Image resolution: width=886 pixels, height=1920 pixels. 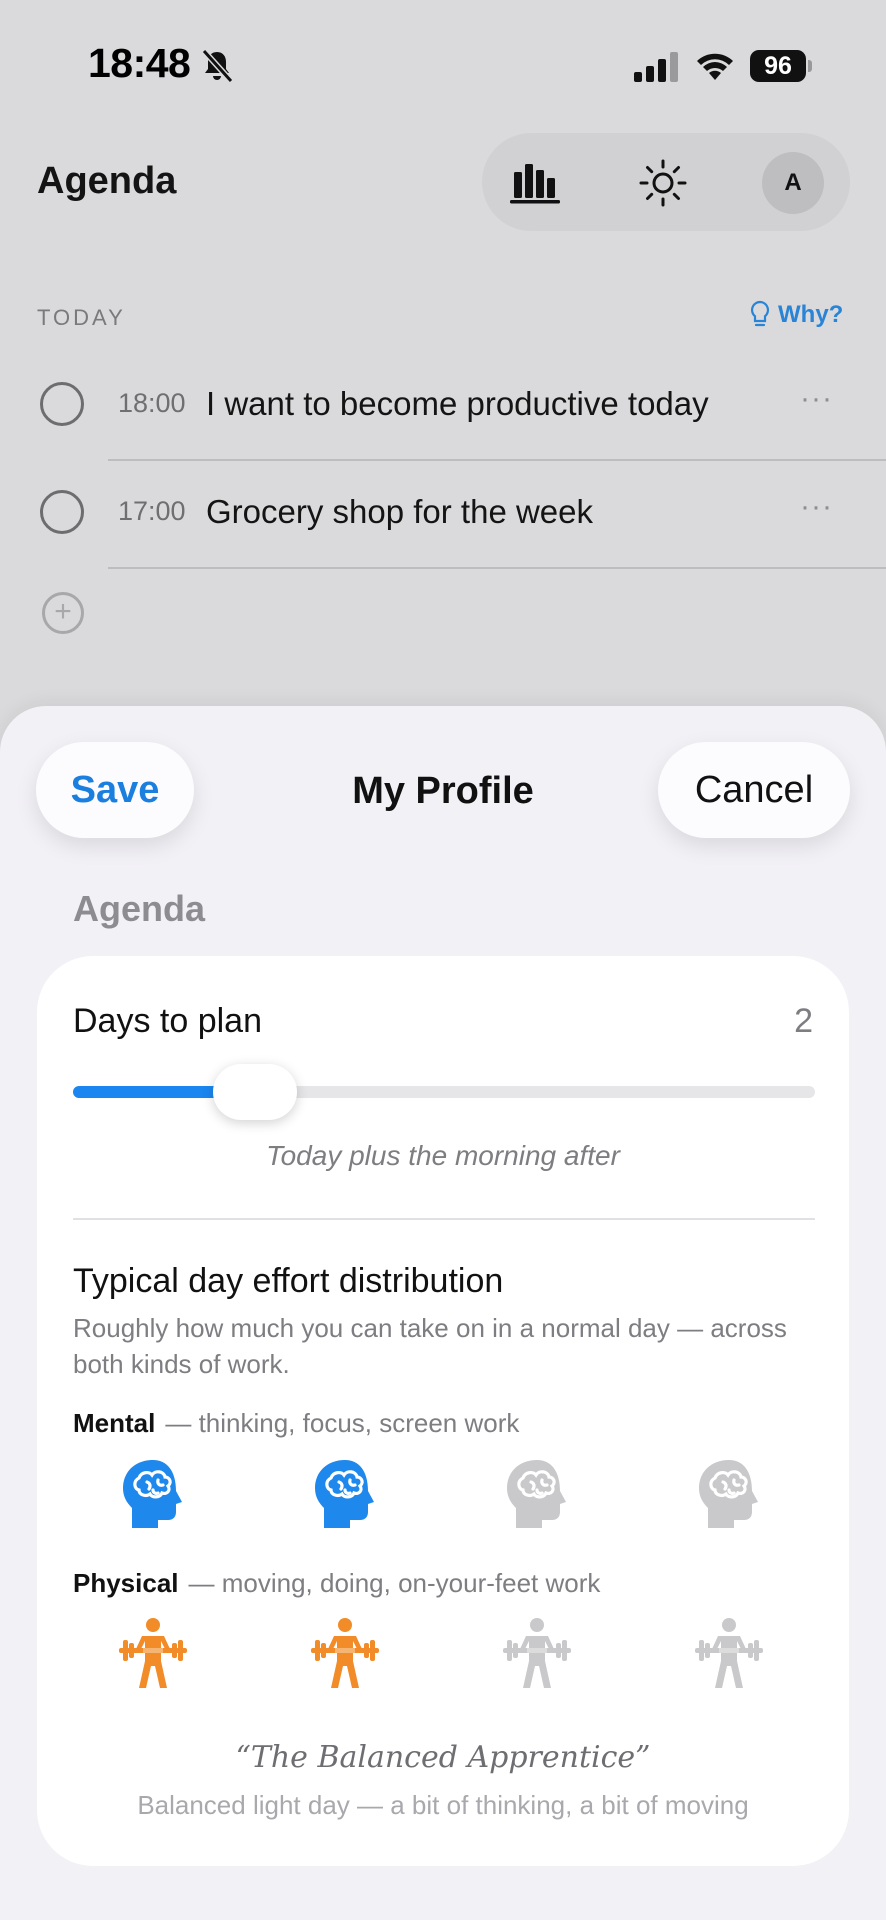 I want to click on mental-label: Mental, so click(x=114, y=1423).